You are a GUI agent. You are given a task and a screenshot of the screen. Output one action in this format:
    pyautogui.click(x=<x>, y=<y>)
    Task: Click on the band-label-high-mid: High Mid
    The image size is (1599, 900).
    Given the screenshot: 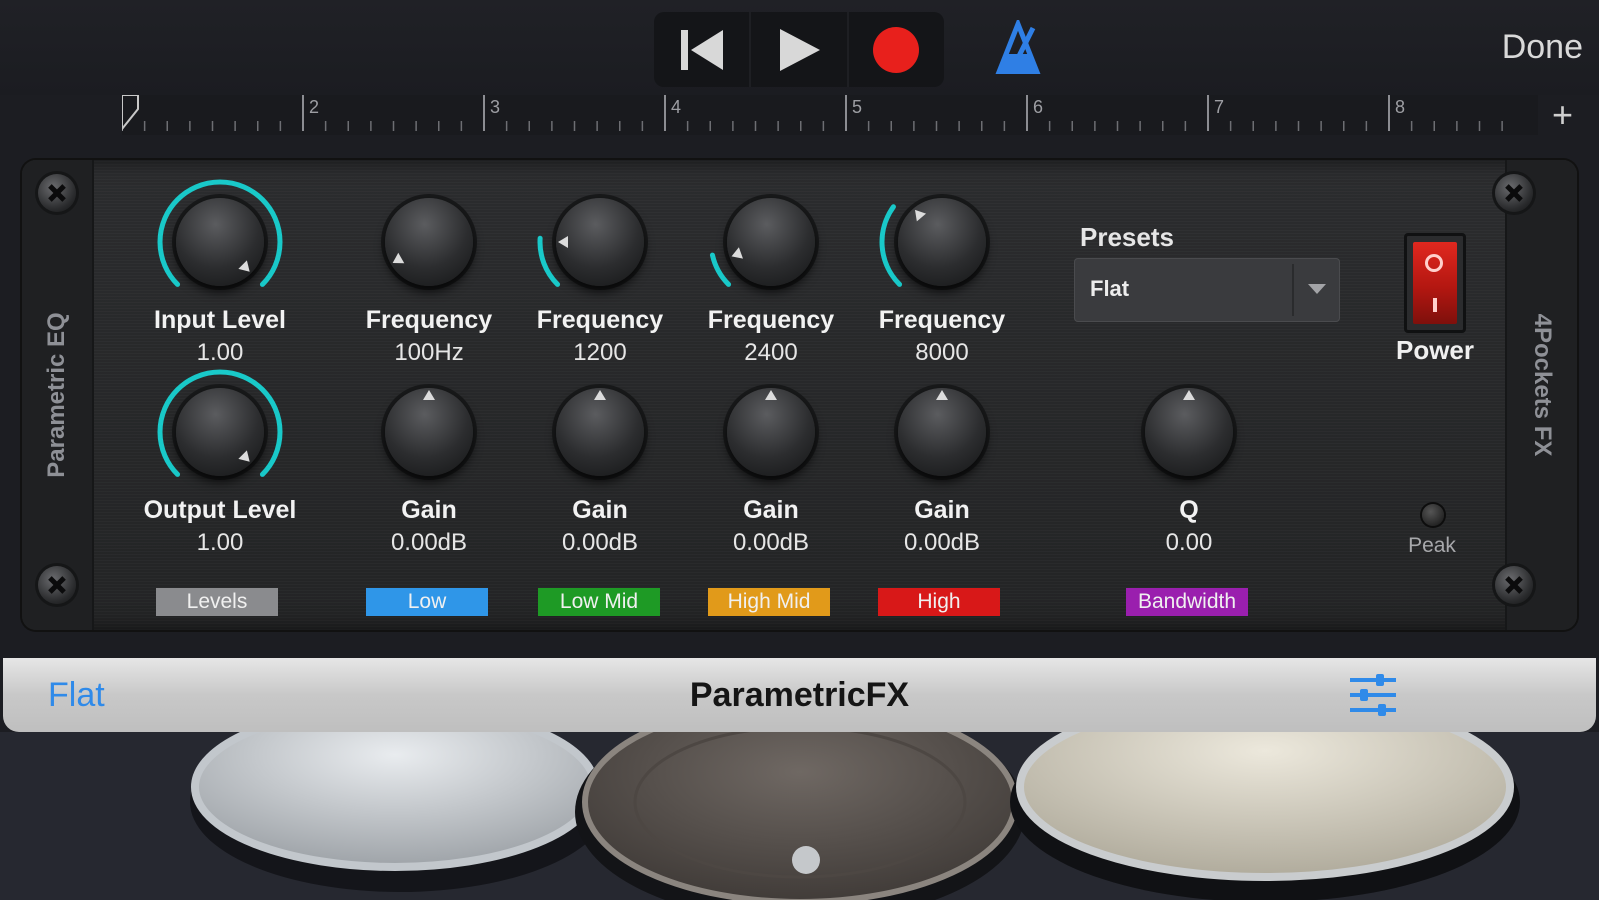 What is the action you would take?
    pyautogui.click(x=769, y=602)
    